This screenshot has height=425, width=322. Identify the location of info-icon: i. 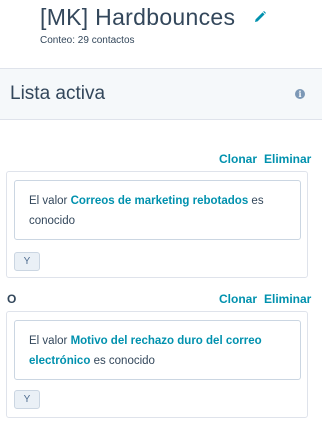
(300, 94).